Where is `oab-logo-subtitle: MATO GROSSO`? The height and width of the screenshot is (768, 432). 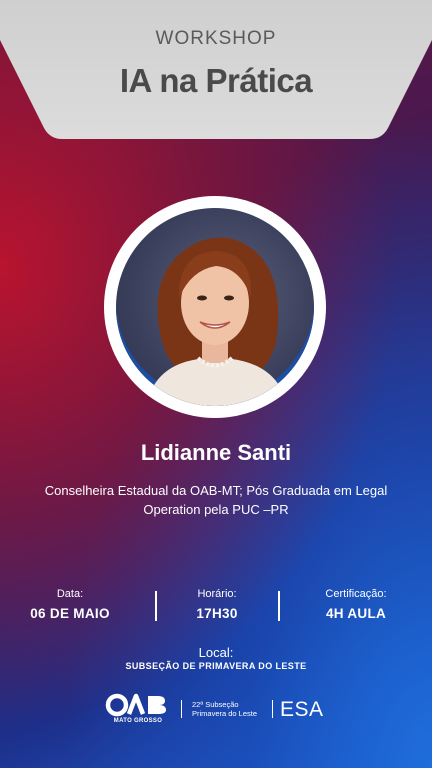 oab-logo-subtitle: MATO GROSSO is located at coordinates (138, 721).